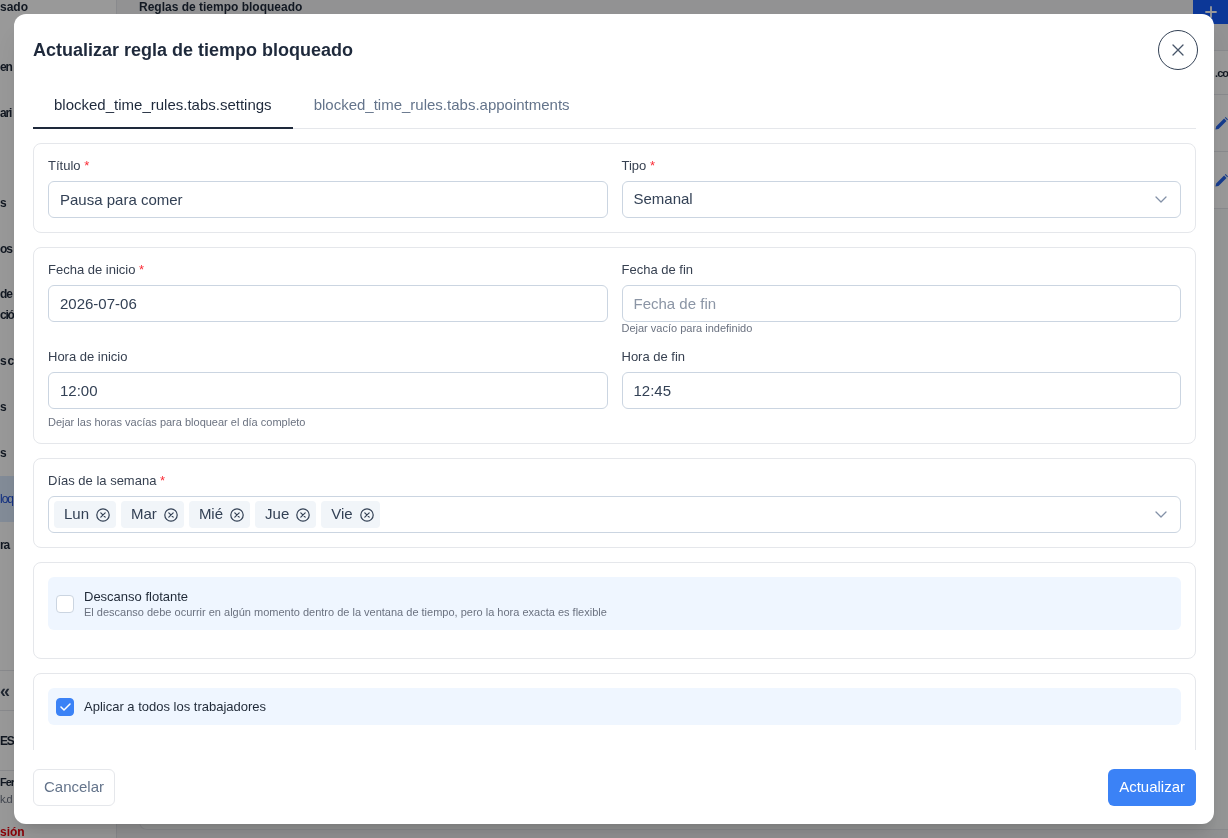  What do you see at coordinates (4, 545) in the screenshot?
I see `sidebar-item: ra` at bounding box center [4, 545].